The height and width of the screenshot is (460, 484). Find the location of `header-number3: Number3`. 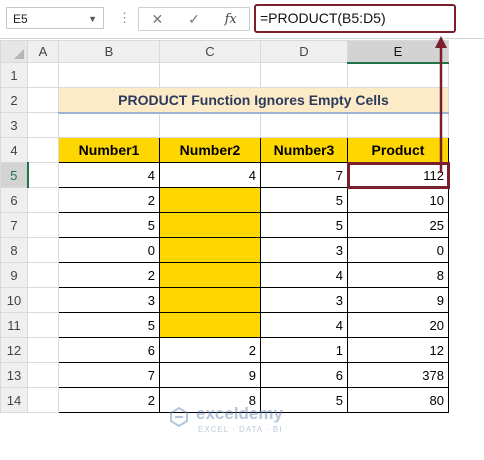

header-number3: Number3 is located at coordinates (304, 150).